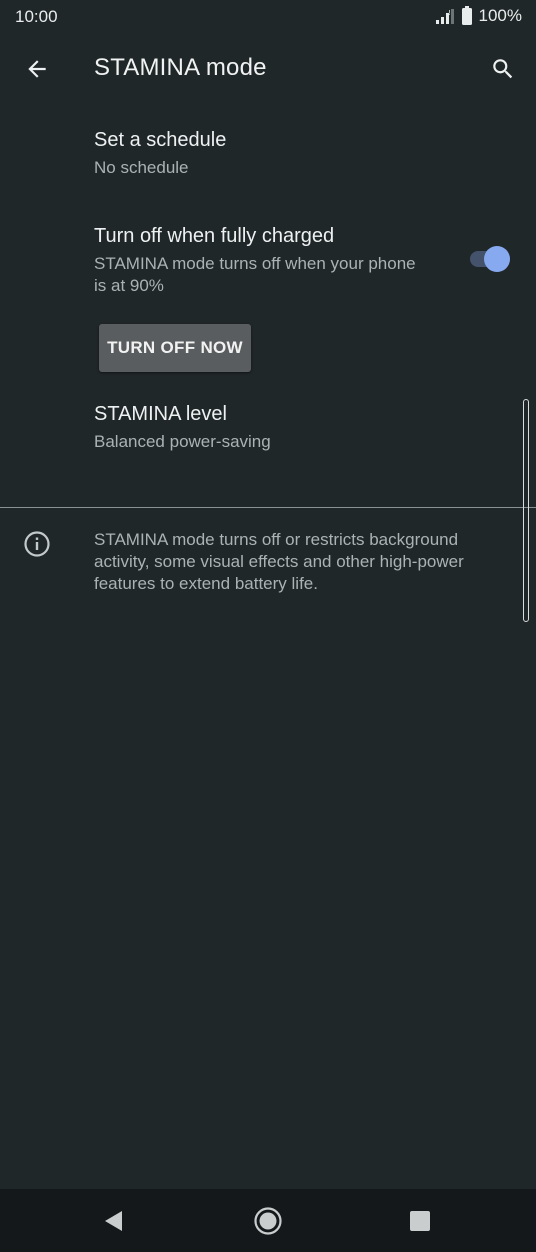  What do you see at coordinates (268, 69) in the screenshot?
I see `app-bar: STAMINA mode` at bounding box center [268, 69].